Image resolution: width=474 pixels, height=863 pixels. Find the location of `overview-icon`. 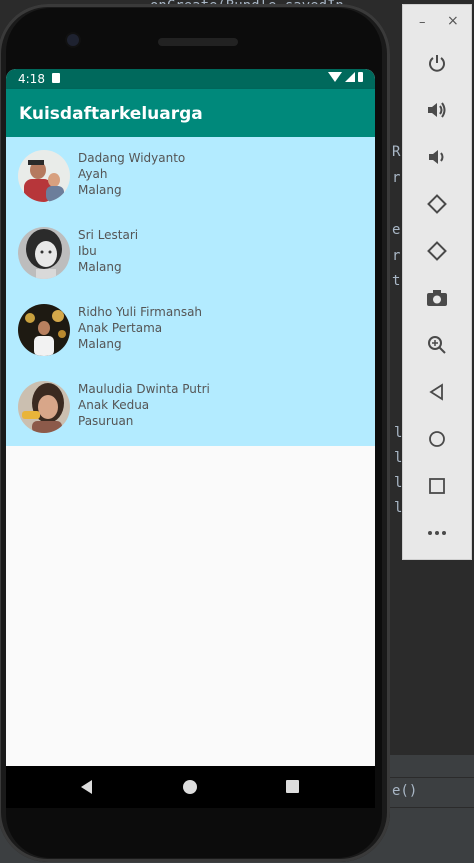

overview-icon is located at coordinates (437, 486).